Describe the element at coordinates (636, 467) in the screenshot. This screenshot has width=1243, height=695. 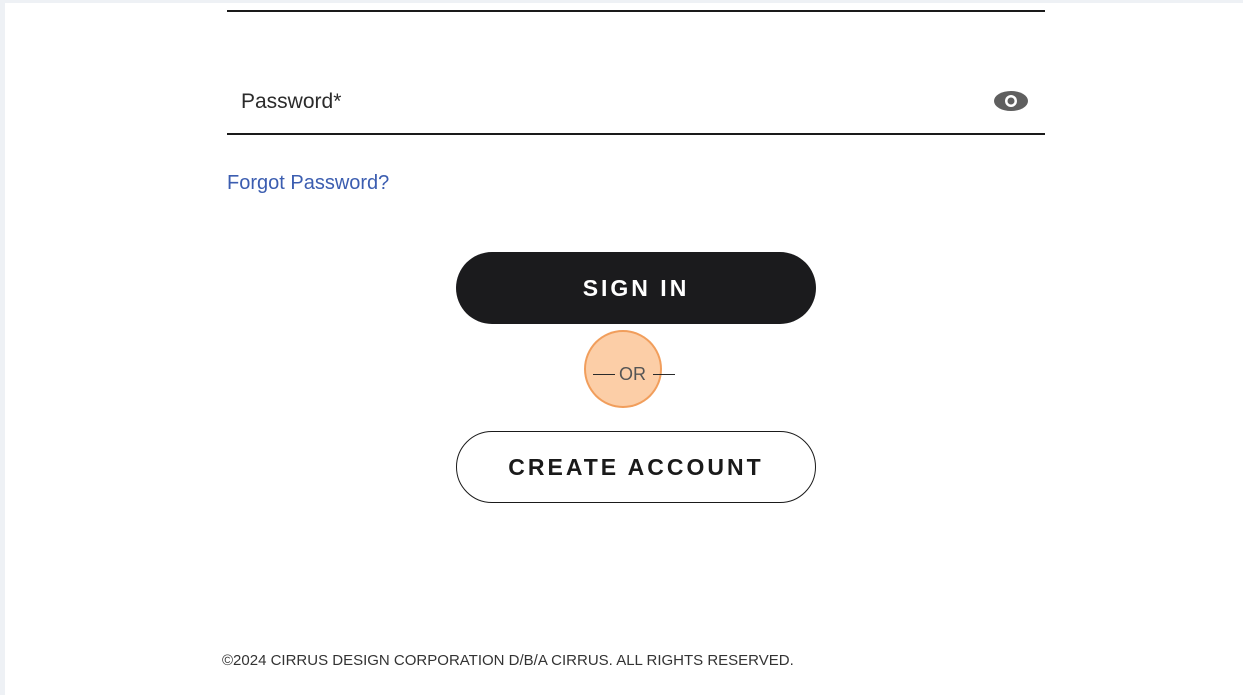
I see `create-account-button: CREATE ACCOUNT` at that location.